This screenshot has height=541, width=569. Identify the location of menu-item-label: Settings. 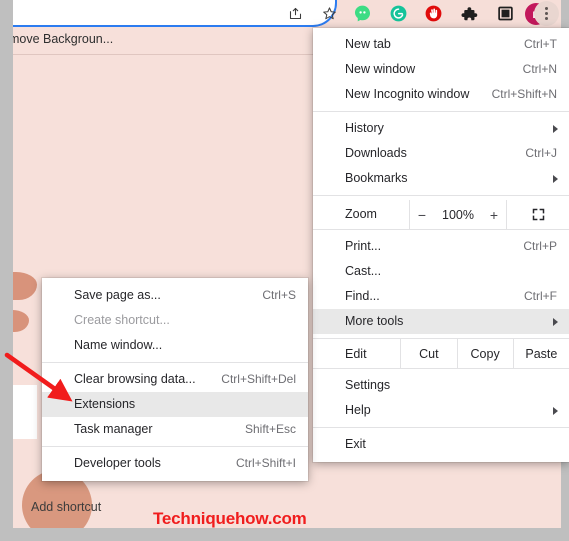
(368, 385).